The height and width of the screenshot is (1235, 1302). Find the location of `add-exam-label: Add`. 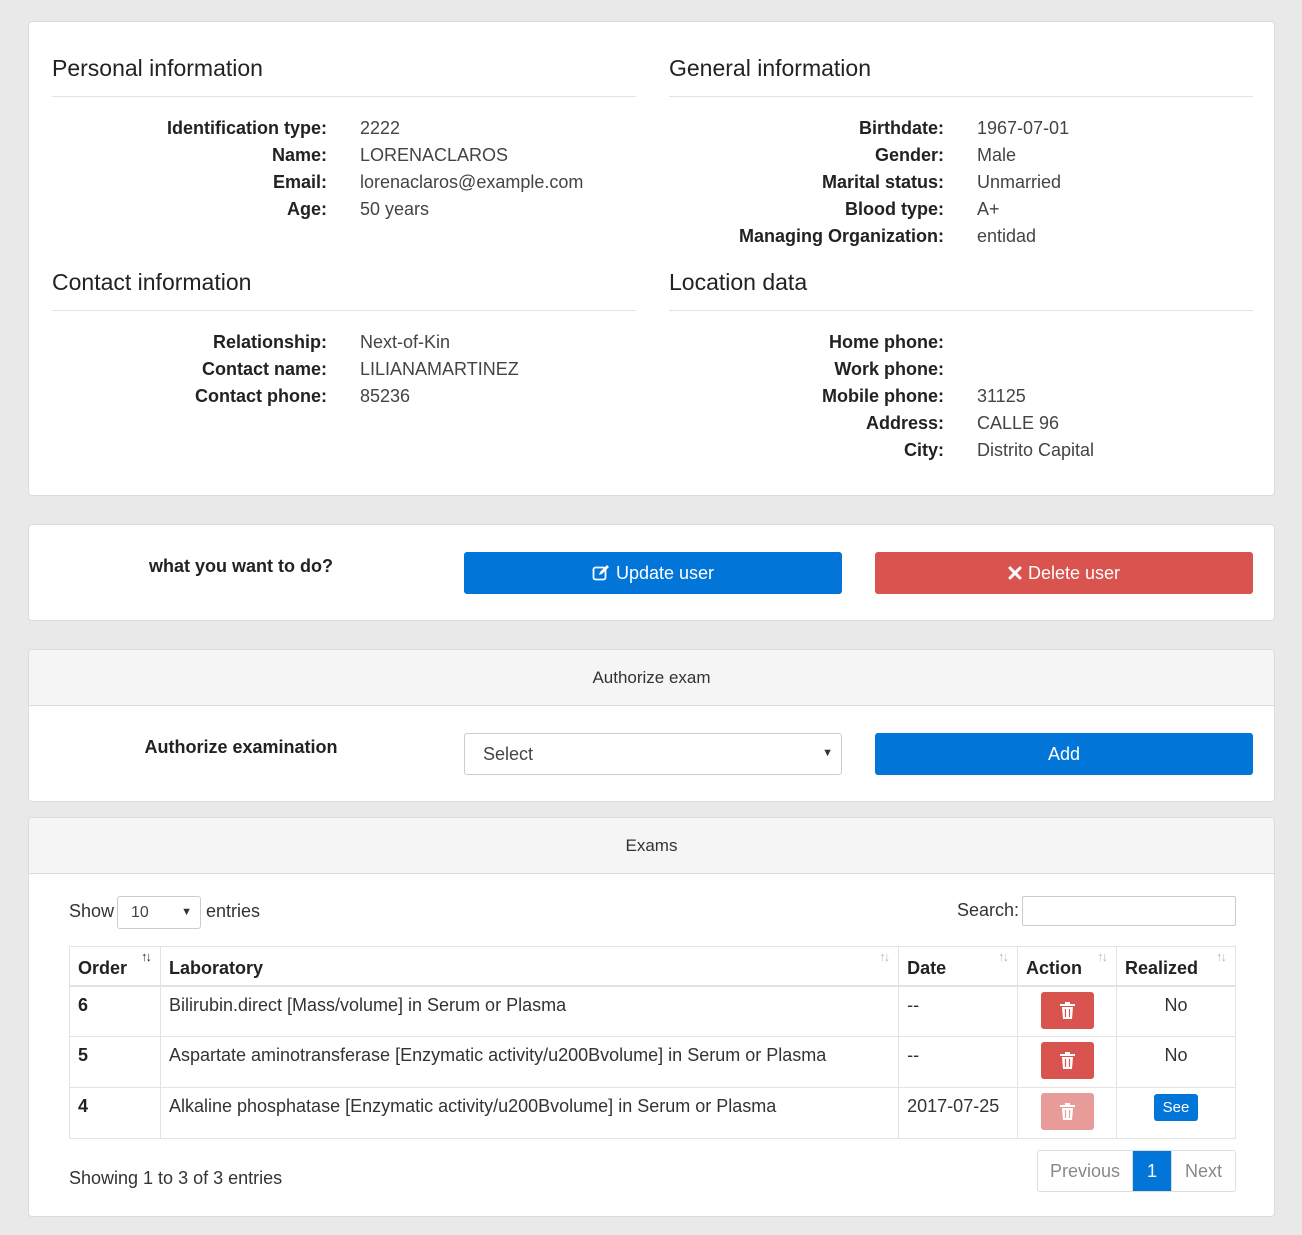

add-exam-label: Add is located at coordinates (1064, 753).